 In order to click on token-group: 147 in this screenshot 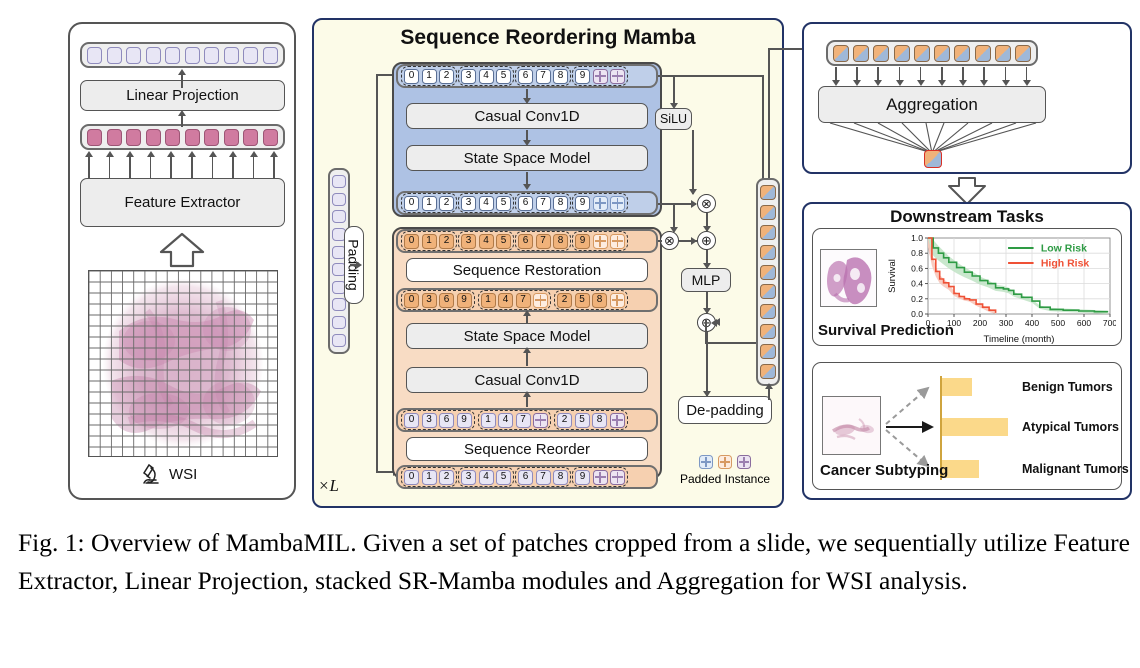, I will do `click(514, 420)`.